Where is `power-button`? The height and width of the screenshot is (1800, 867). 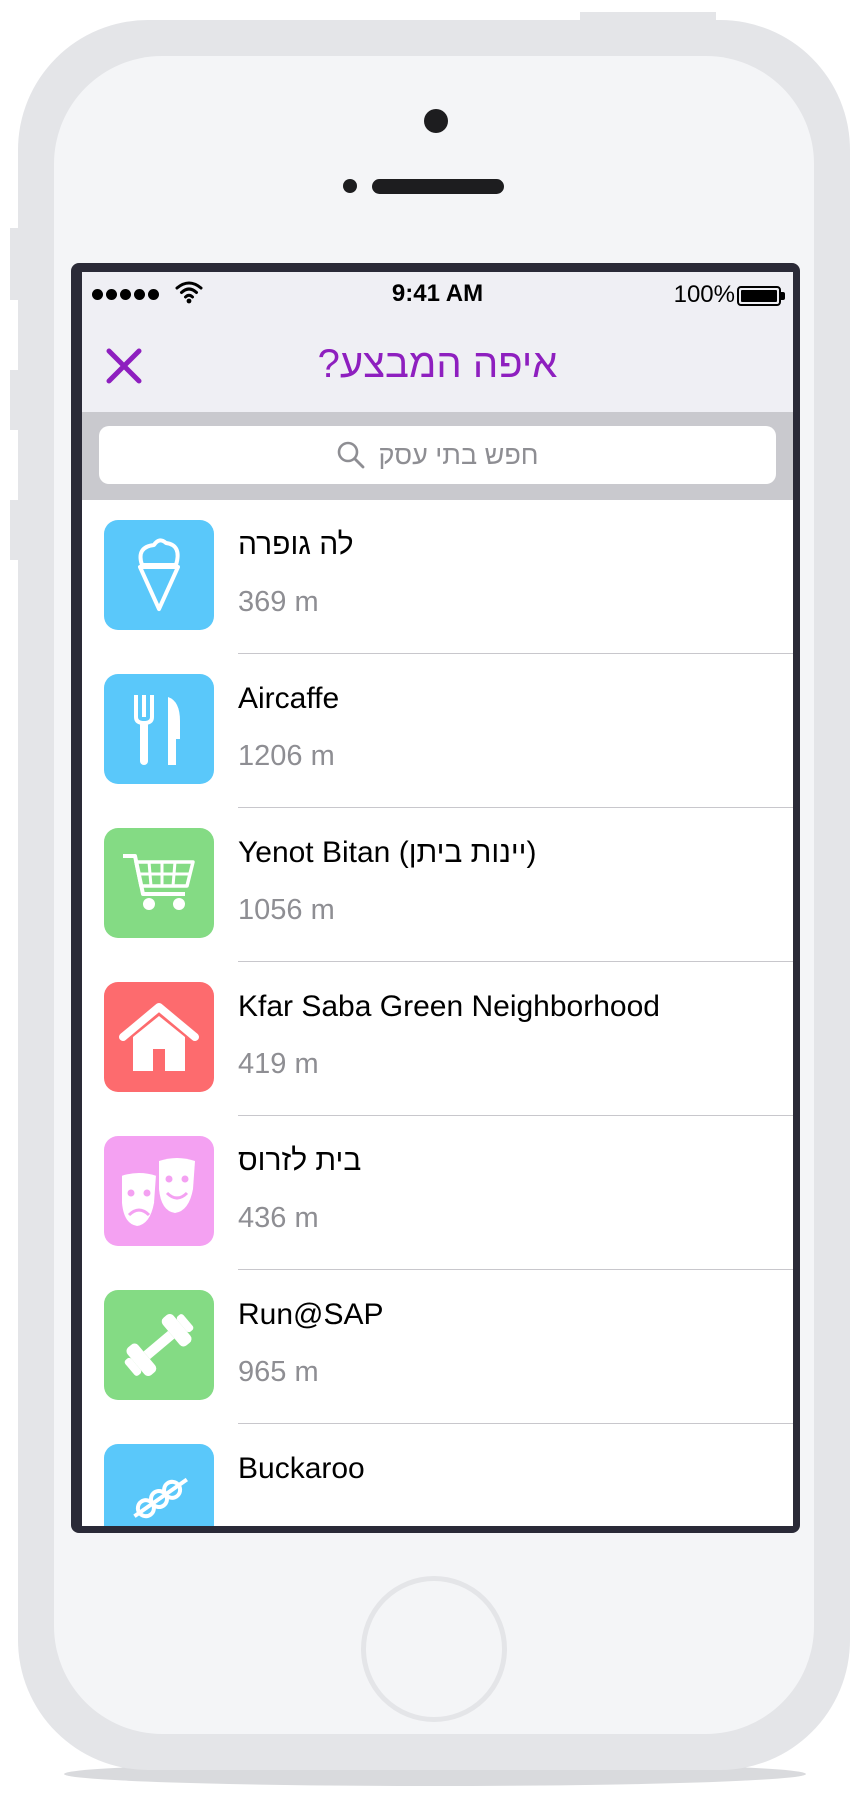 power-button is located at coordinates (648, 17).